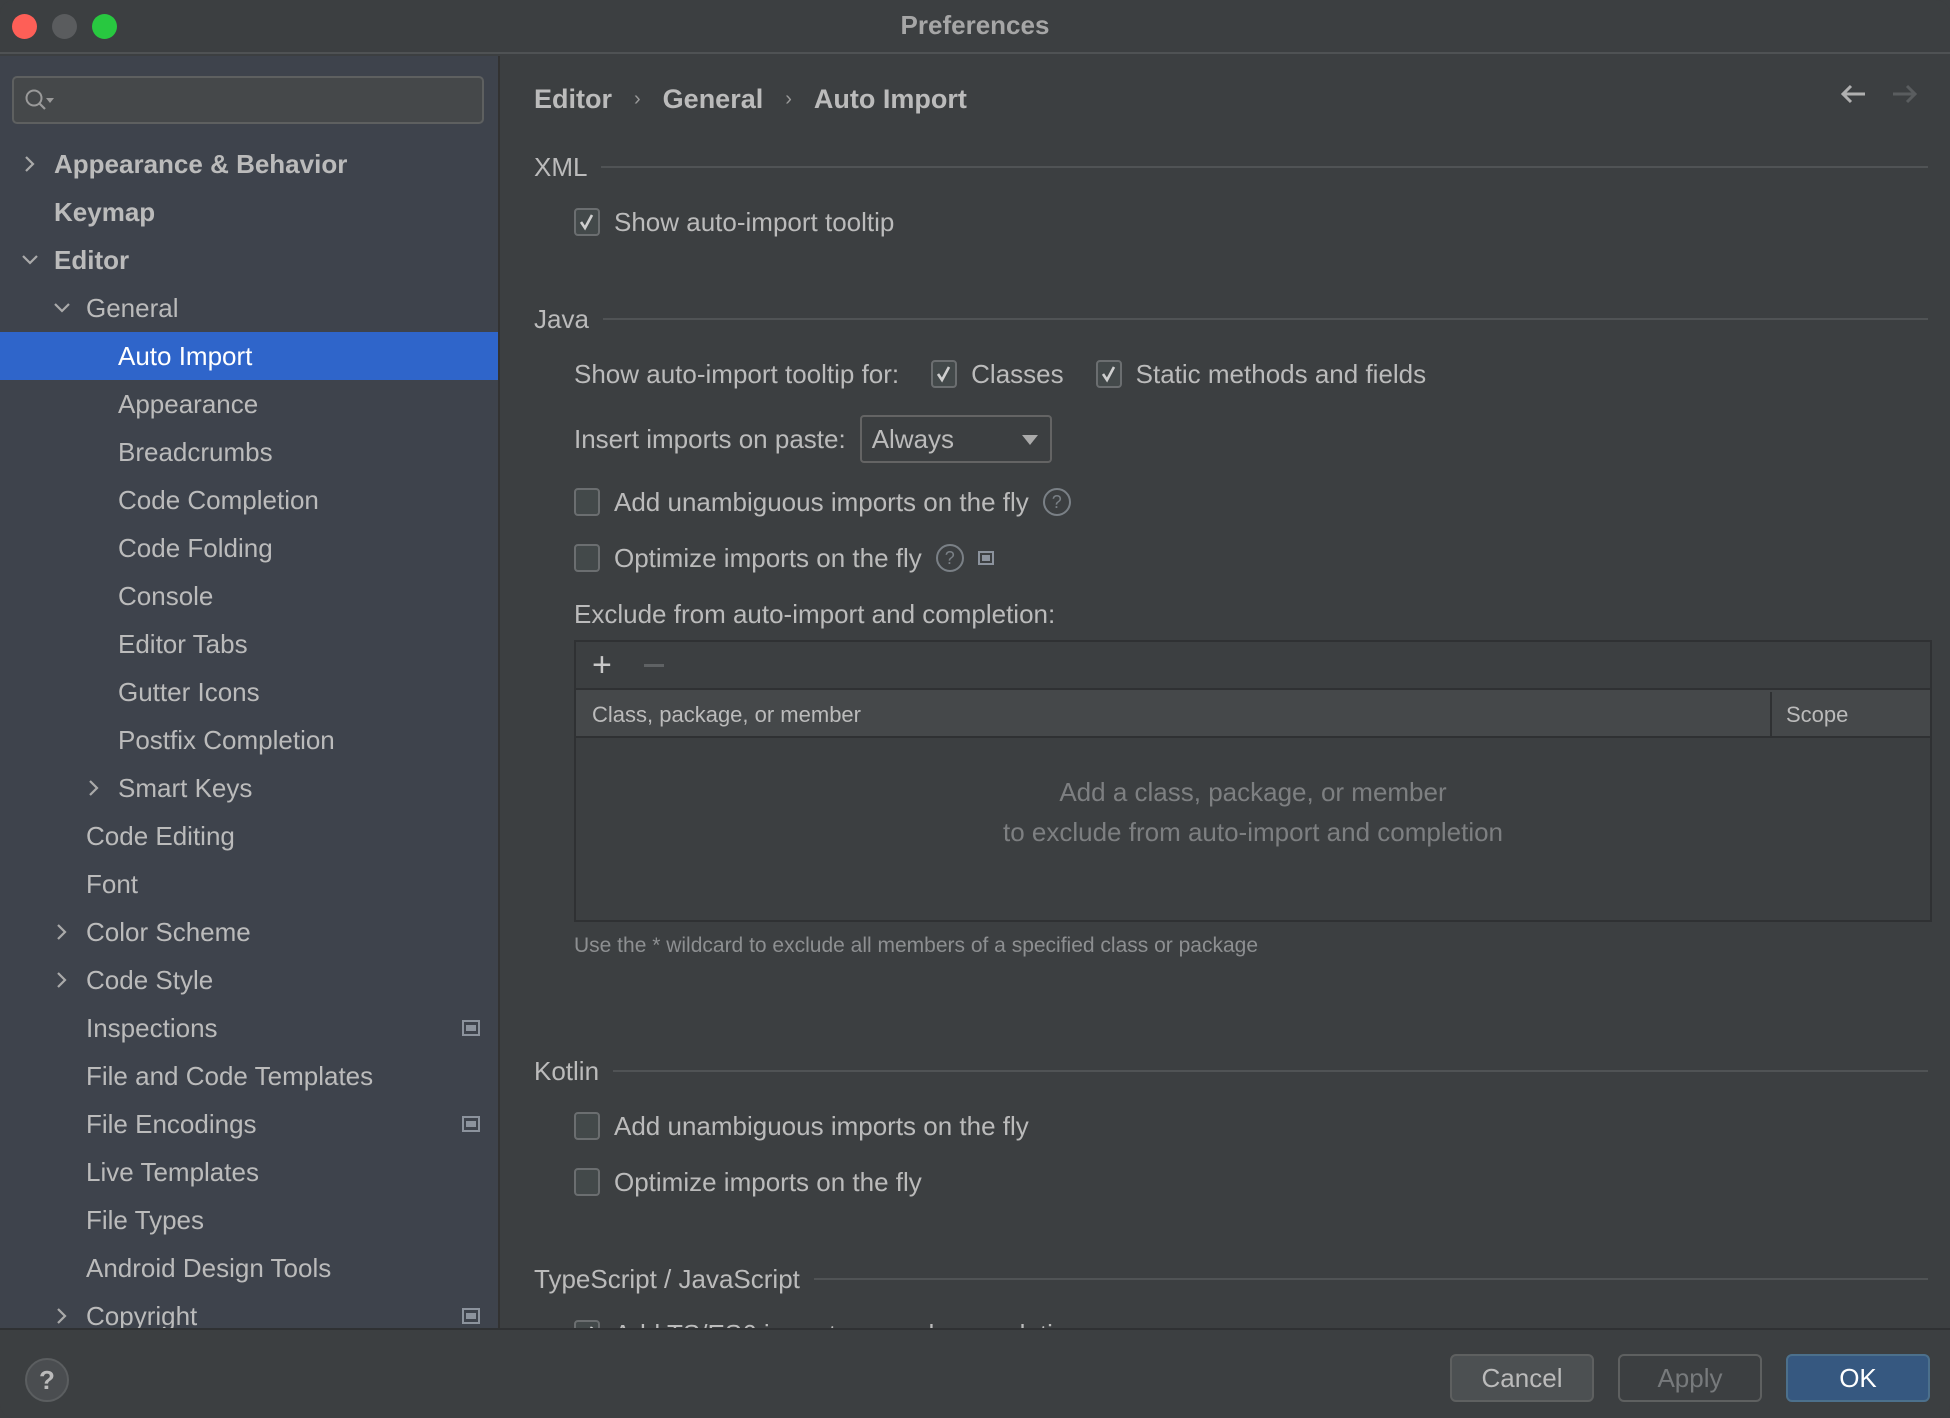 The height and width of the screenshot is (1418, 1950). I want to click on exclude-label: Exclude from auto-import and completion:, so click(814, 614).